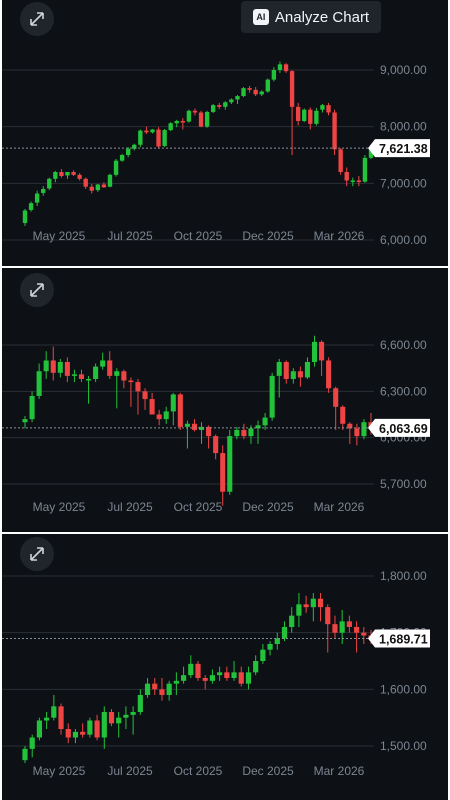 This screenshot has width=450, height=800. Describe the element at coordinates (403, 746) in the screenshot. I see `y-tick-label: 1,500.00` at that location.